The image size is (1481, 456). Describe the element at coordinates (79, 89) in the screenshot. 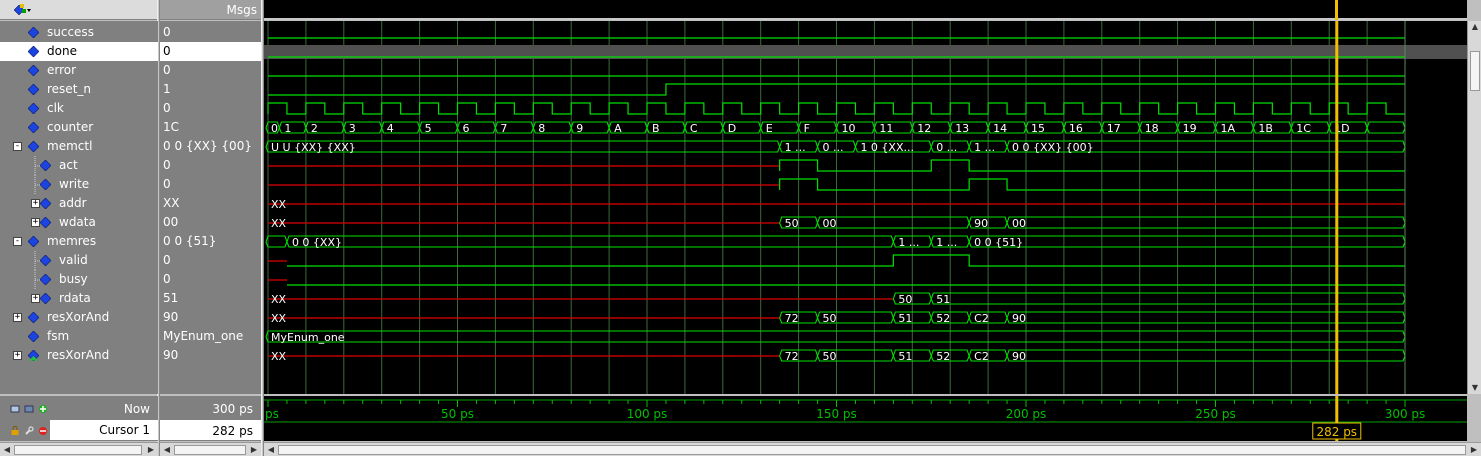

I see `signal-row-reset_n: reset_n` at that location.